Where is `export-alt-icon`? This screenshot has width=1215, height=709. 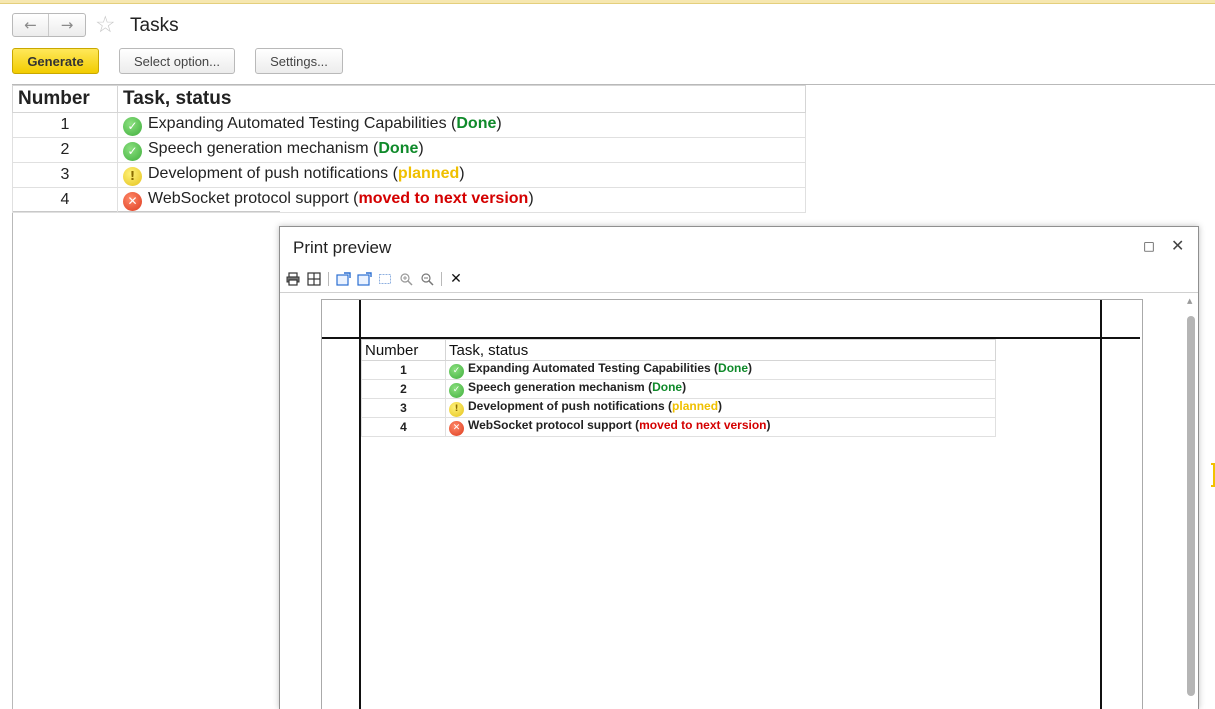
export-alt-icon is located at coordinates (364, 279).